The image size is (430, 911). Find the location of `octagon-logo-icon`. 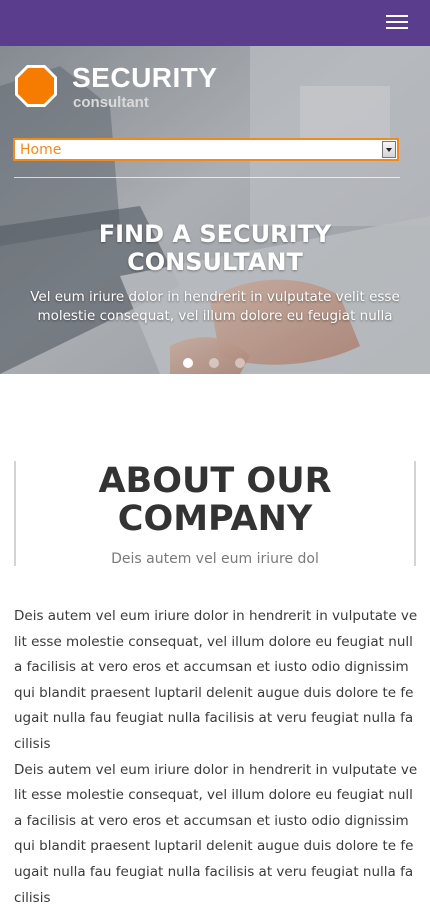

octagon-logo-icon is located at coordinates (36, 86).